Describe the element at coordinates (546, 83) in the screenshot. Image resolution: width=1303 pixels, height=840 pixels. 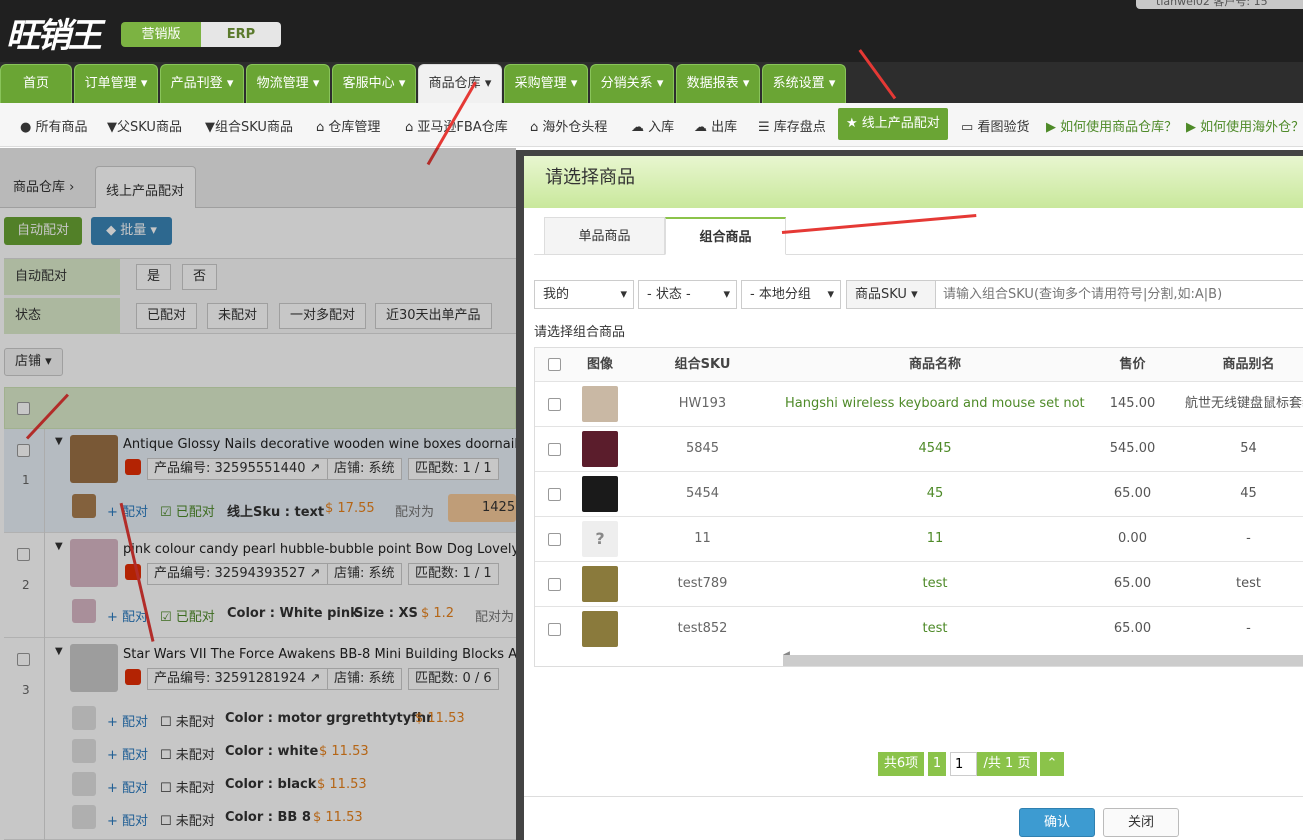
I see `nav-purchase: 采购管理 ▾` at that location.